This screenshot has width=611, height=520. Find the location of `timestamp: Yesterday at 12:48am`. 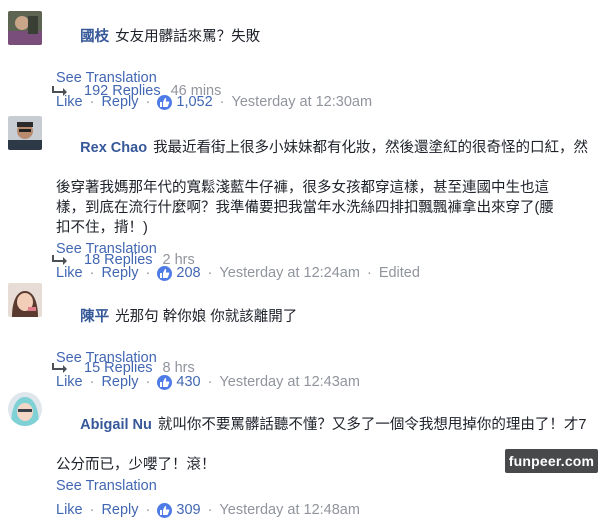

timestamp: Yesterday at 12:48am is located at coordinates (289, 510).